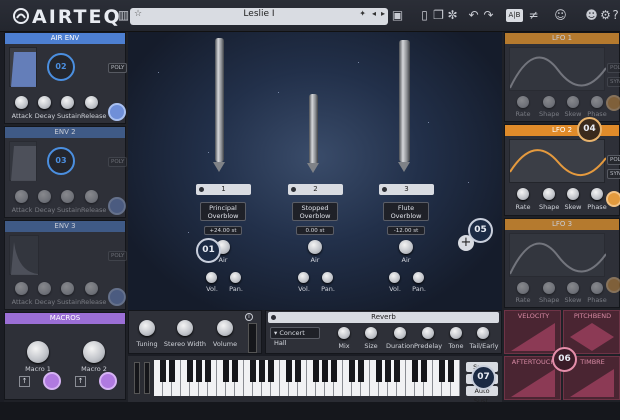 This screenshot has width=620, height=420. Describe the element at coordinates (211, 277) in the screenshot. I see `voice1-vol-knob` at that location.